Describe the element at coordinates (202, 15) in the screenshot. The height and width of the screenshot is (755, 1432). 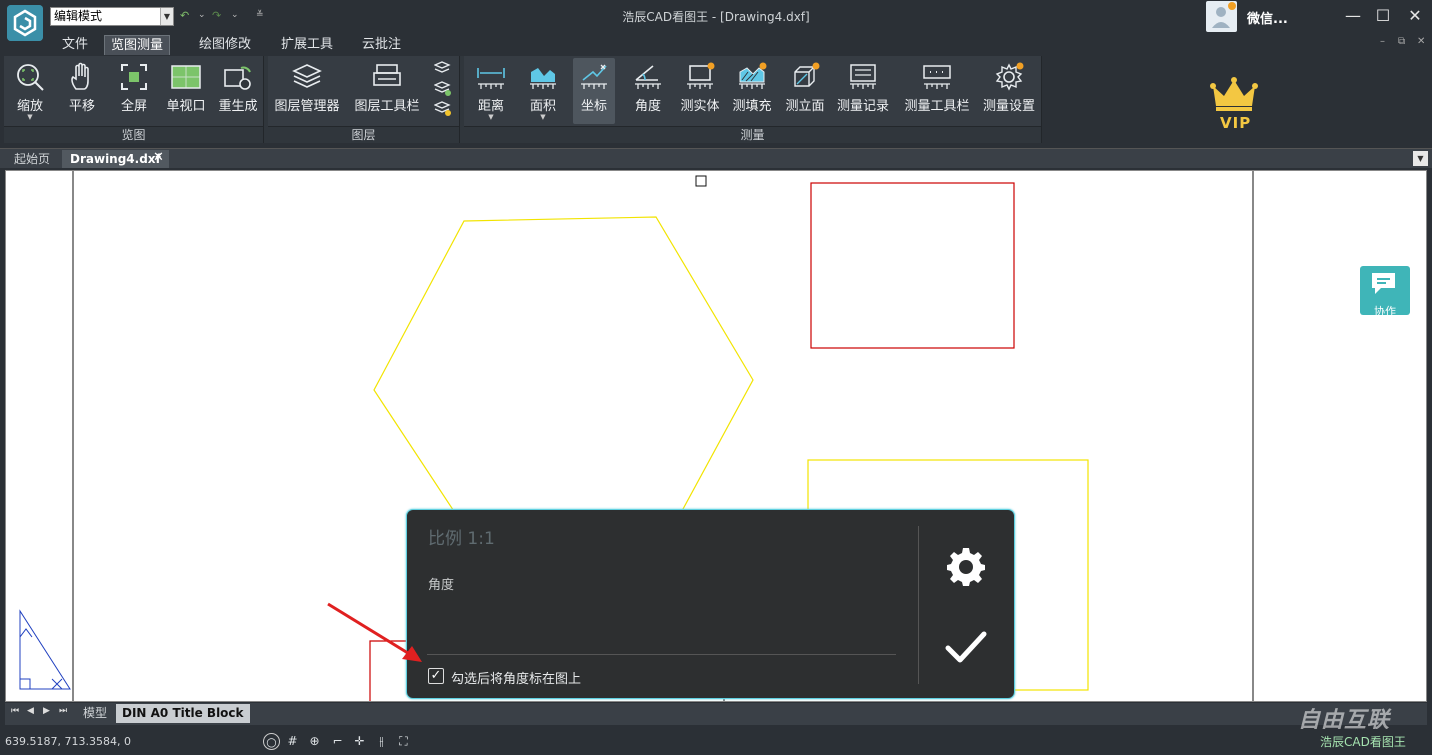
I see `undo-dropdown-icon: ⌄` at that location.